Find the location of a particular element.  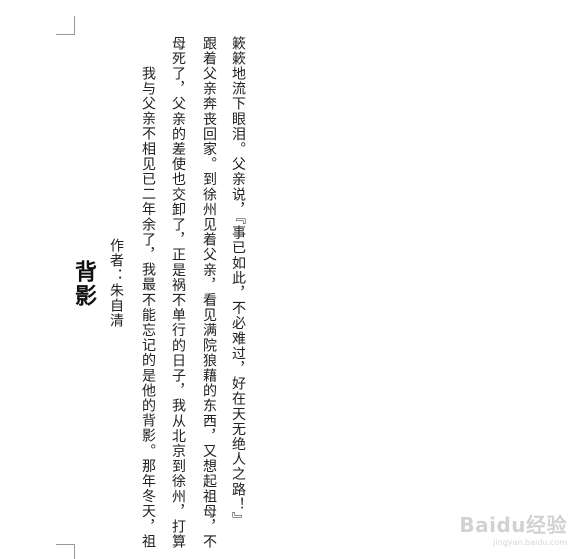

watermark-url: jingyan.baidu.com is located at coordinates (530, 542).